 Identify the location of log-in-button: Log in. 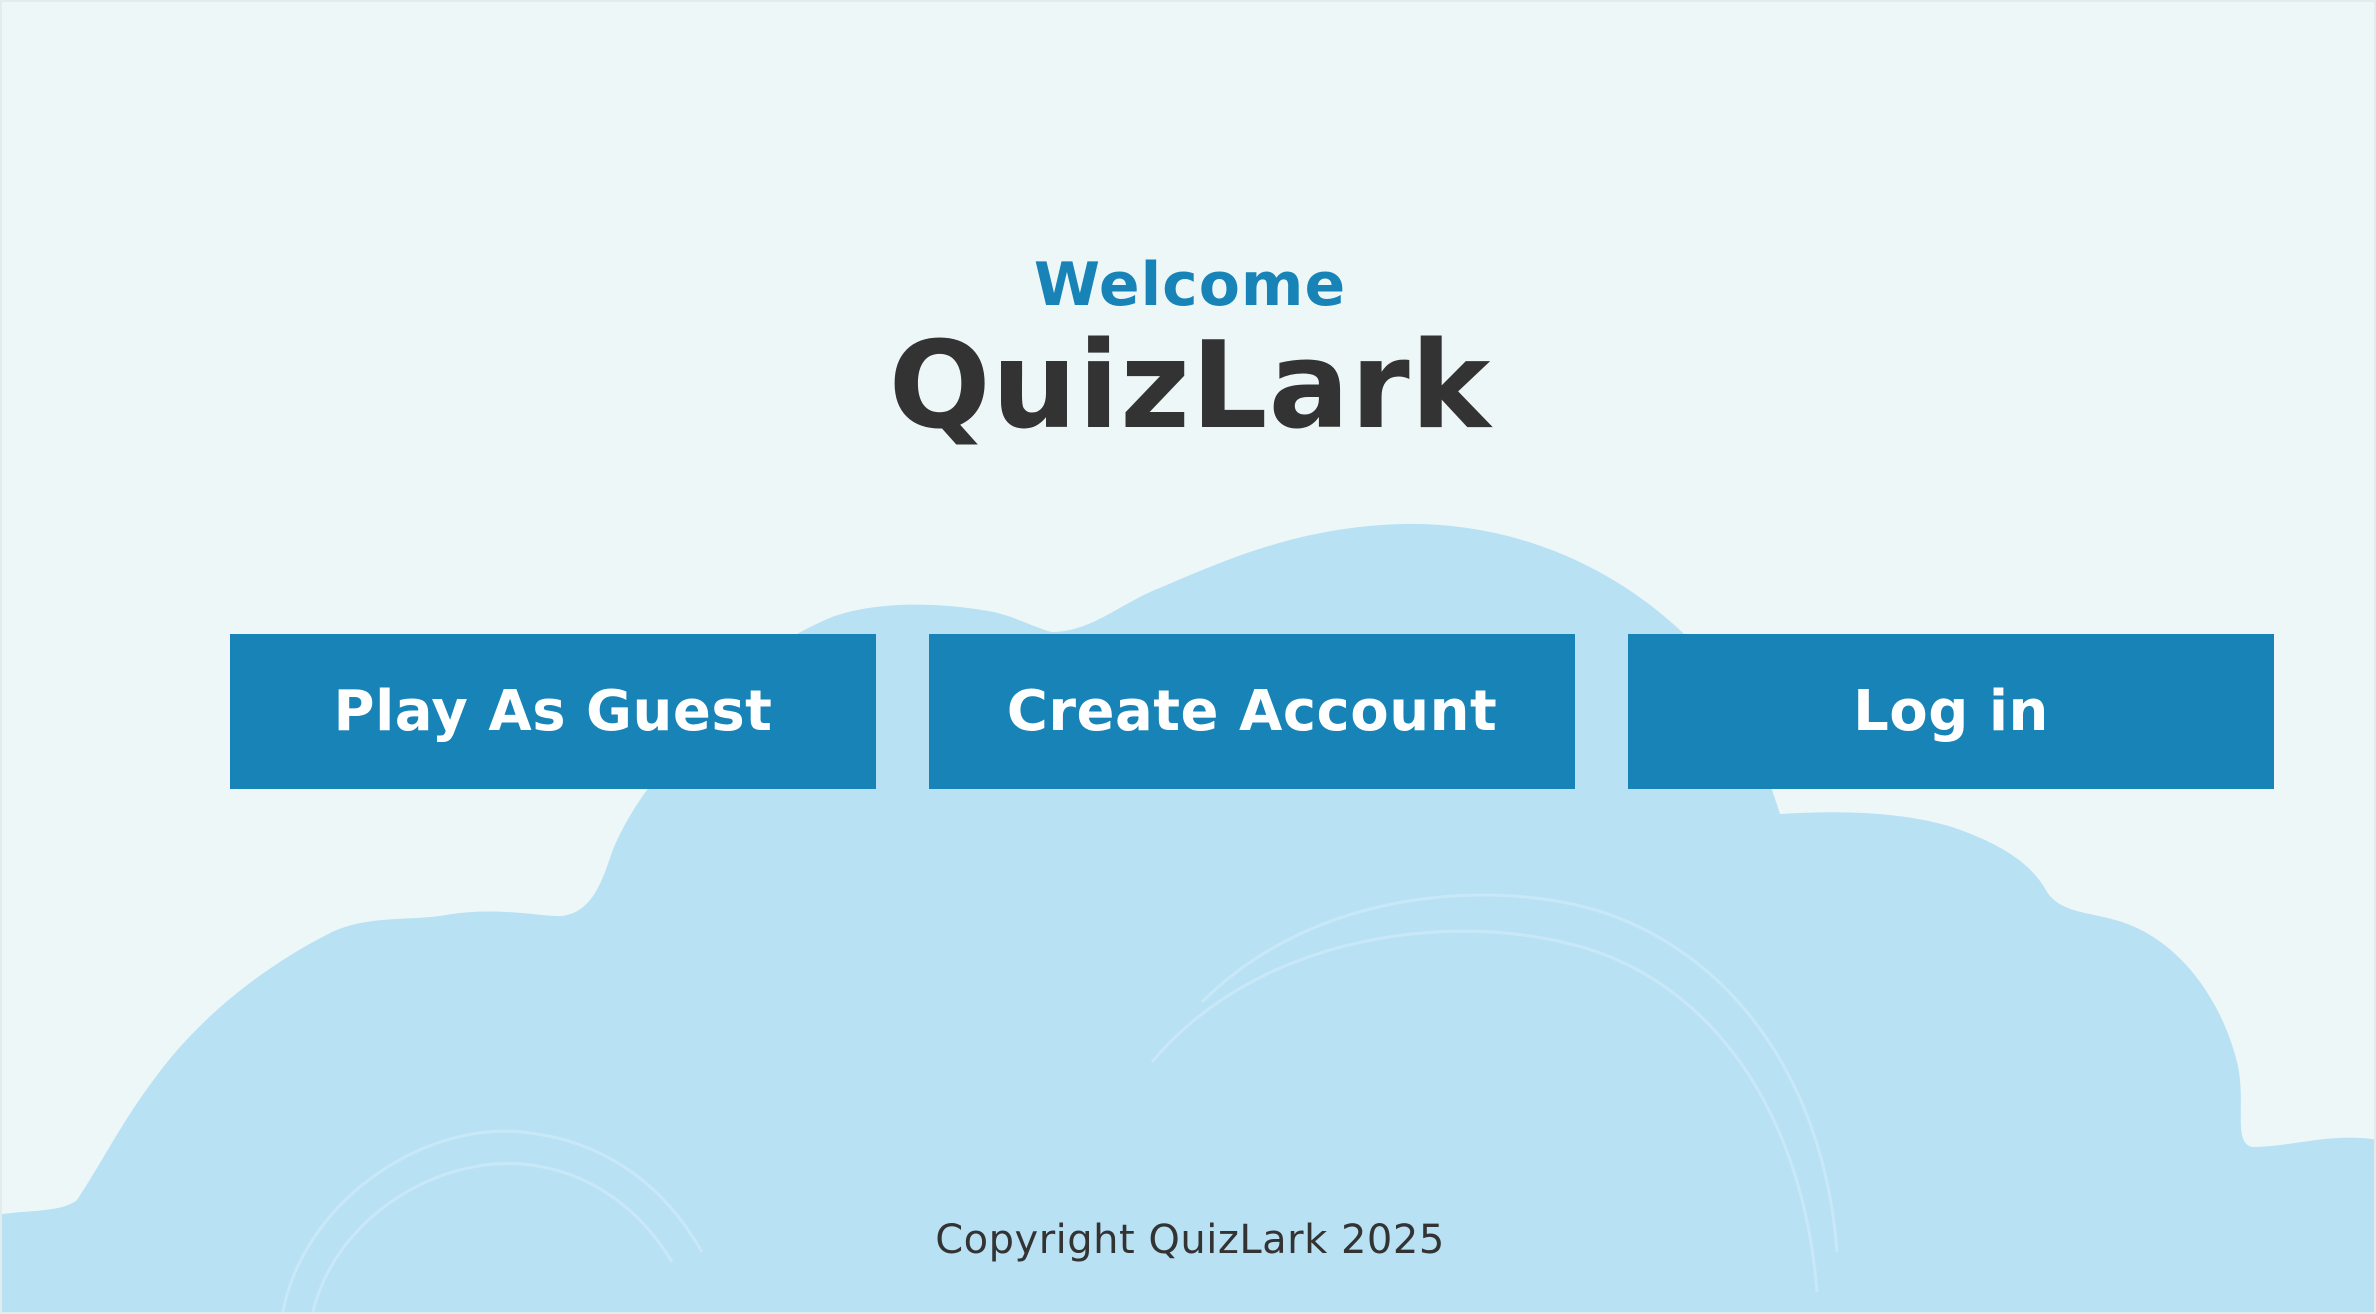
(1951, 711).